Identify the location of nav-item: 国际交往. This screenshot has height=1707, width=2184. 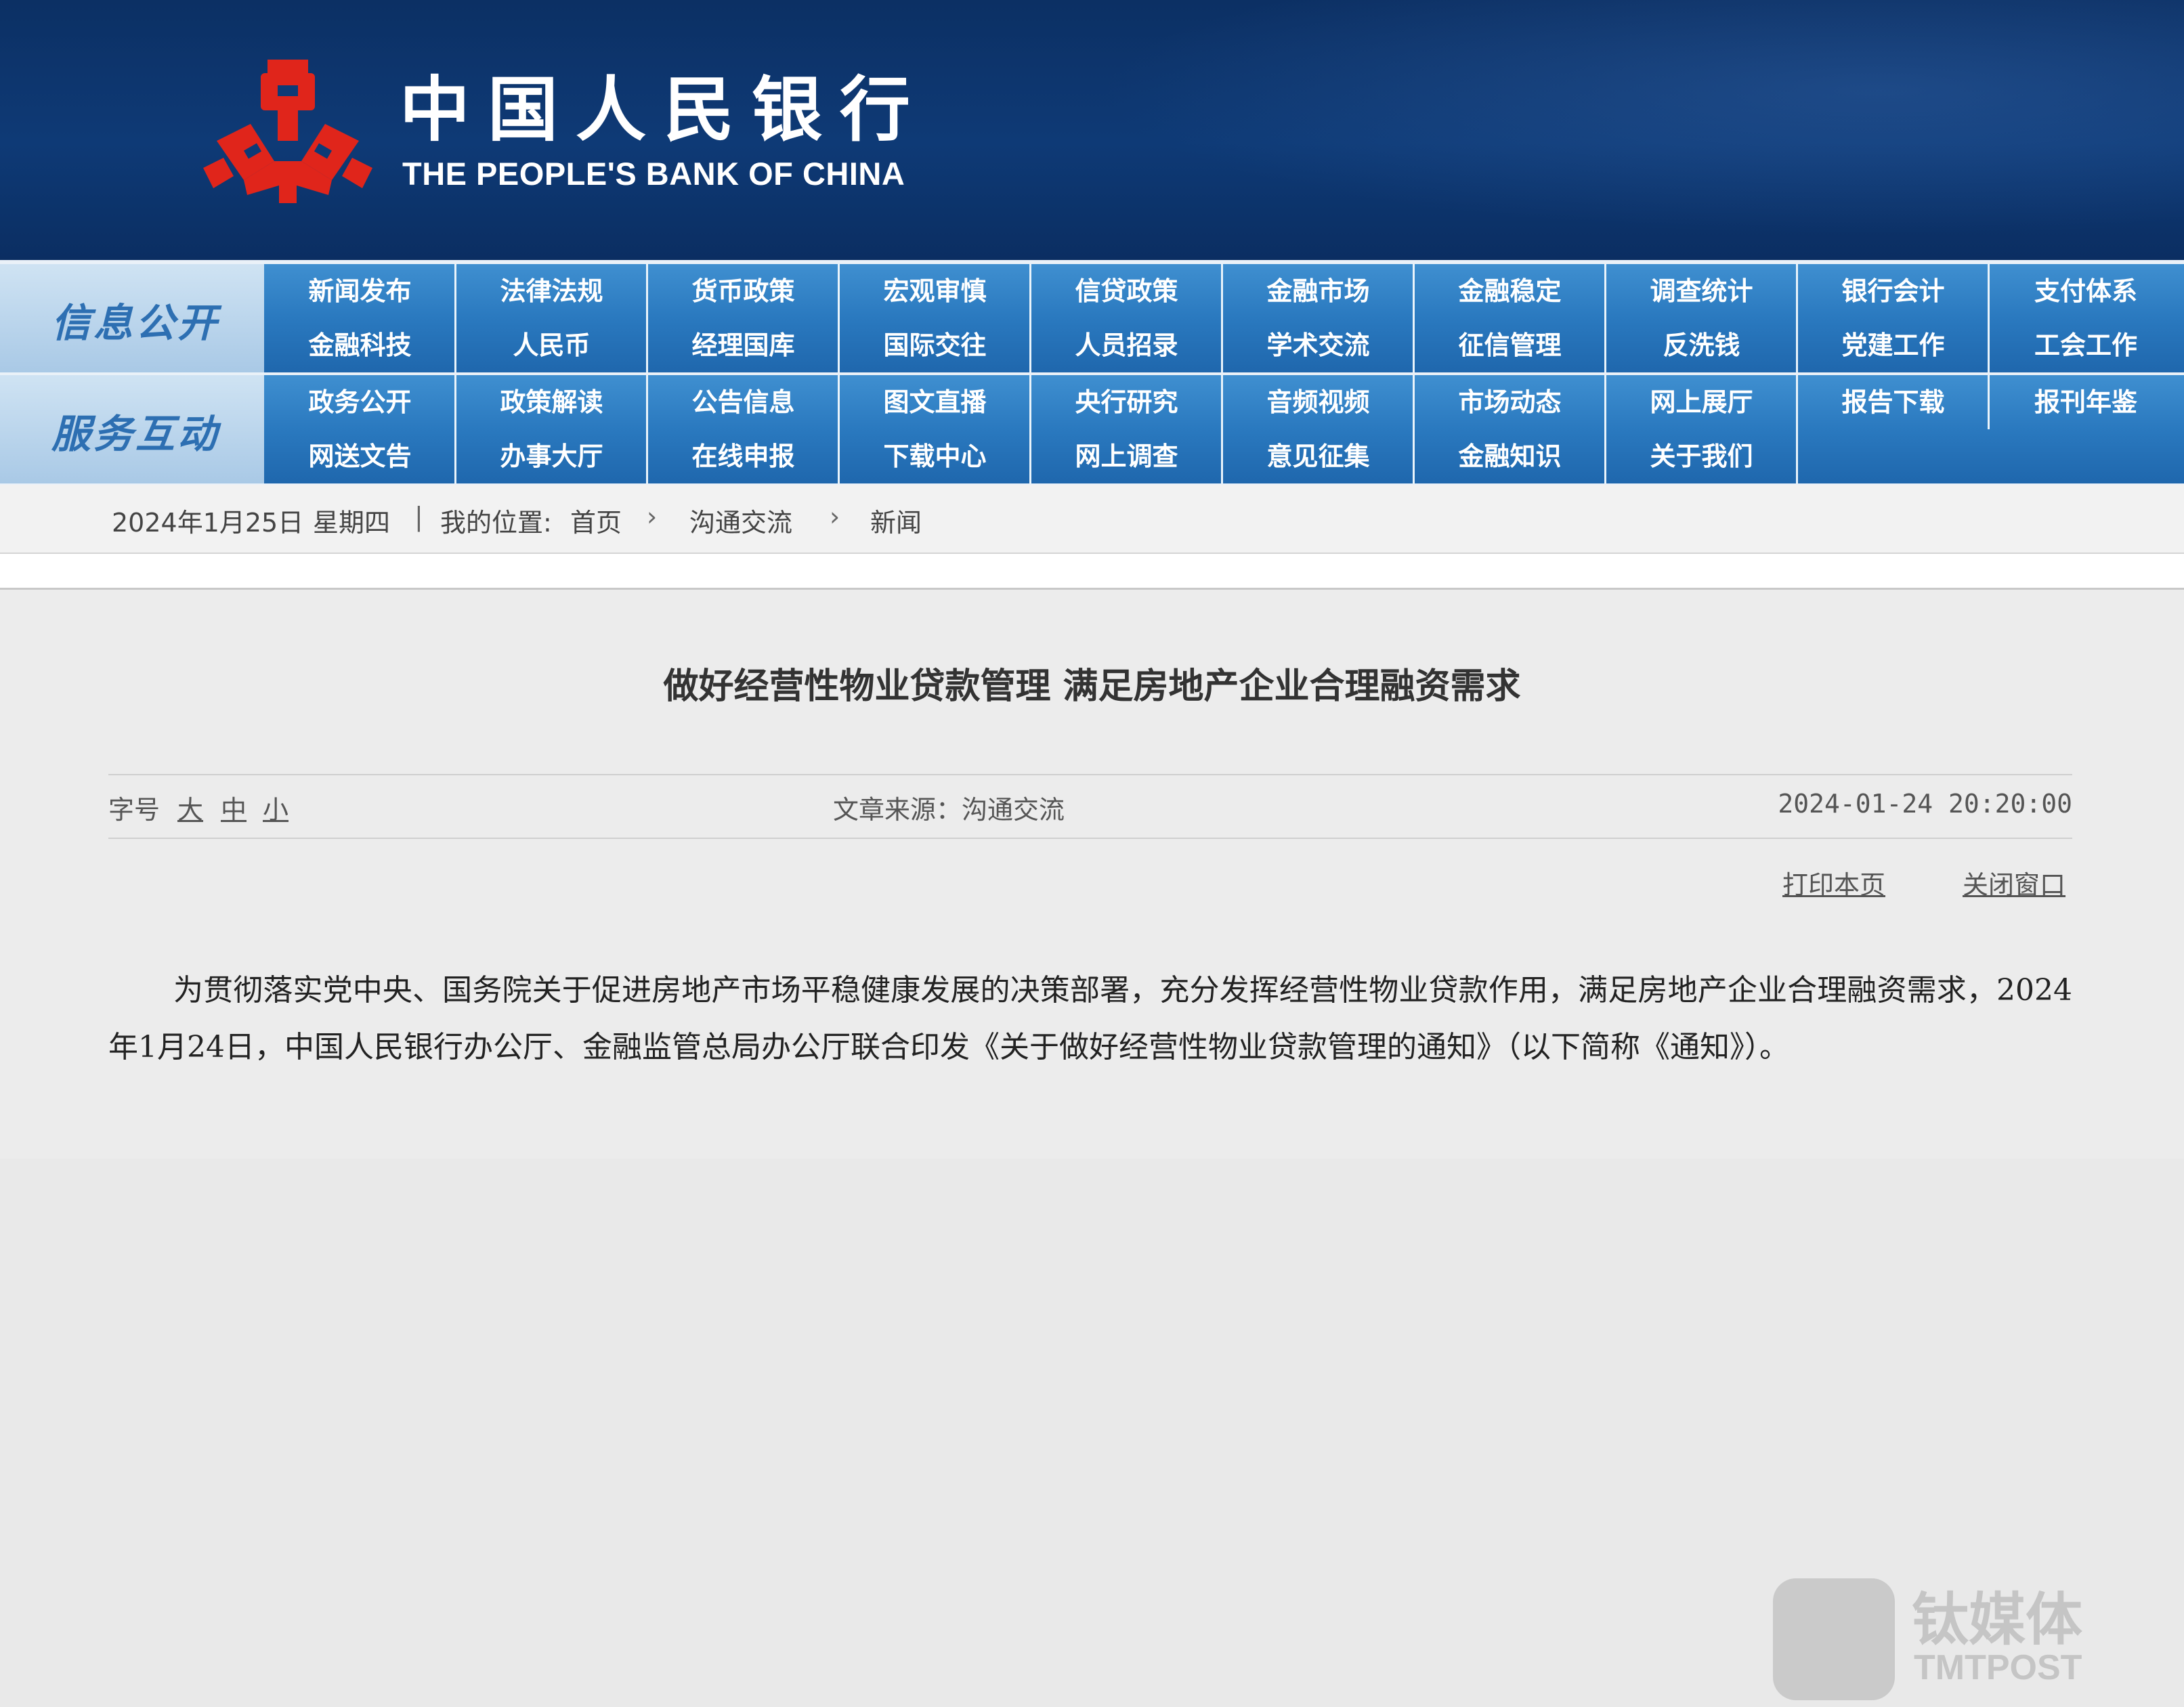
(935, 345).